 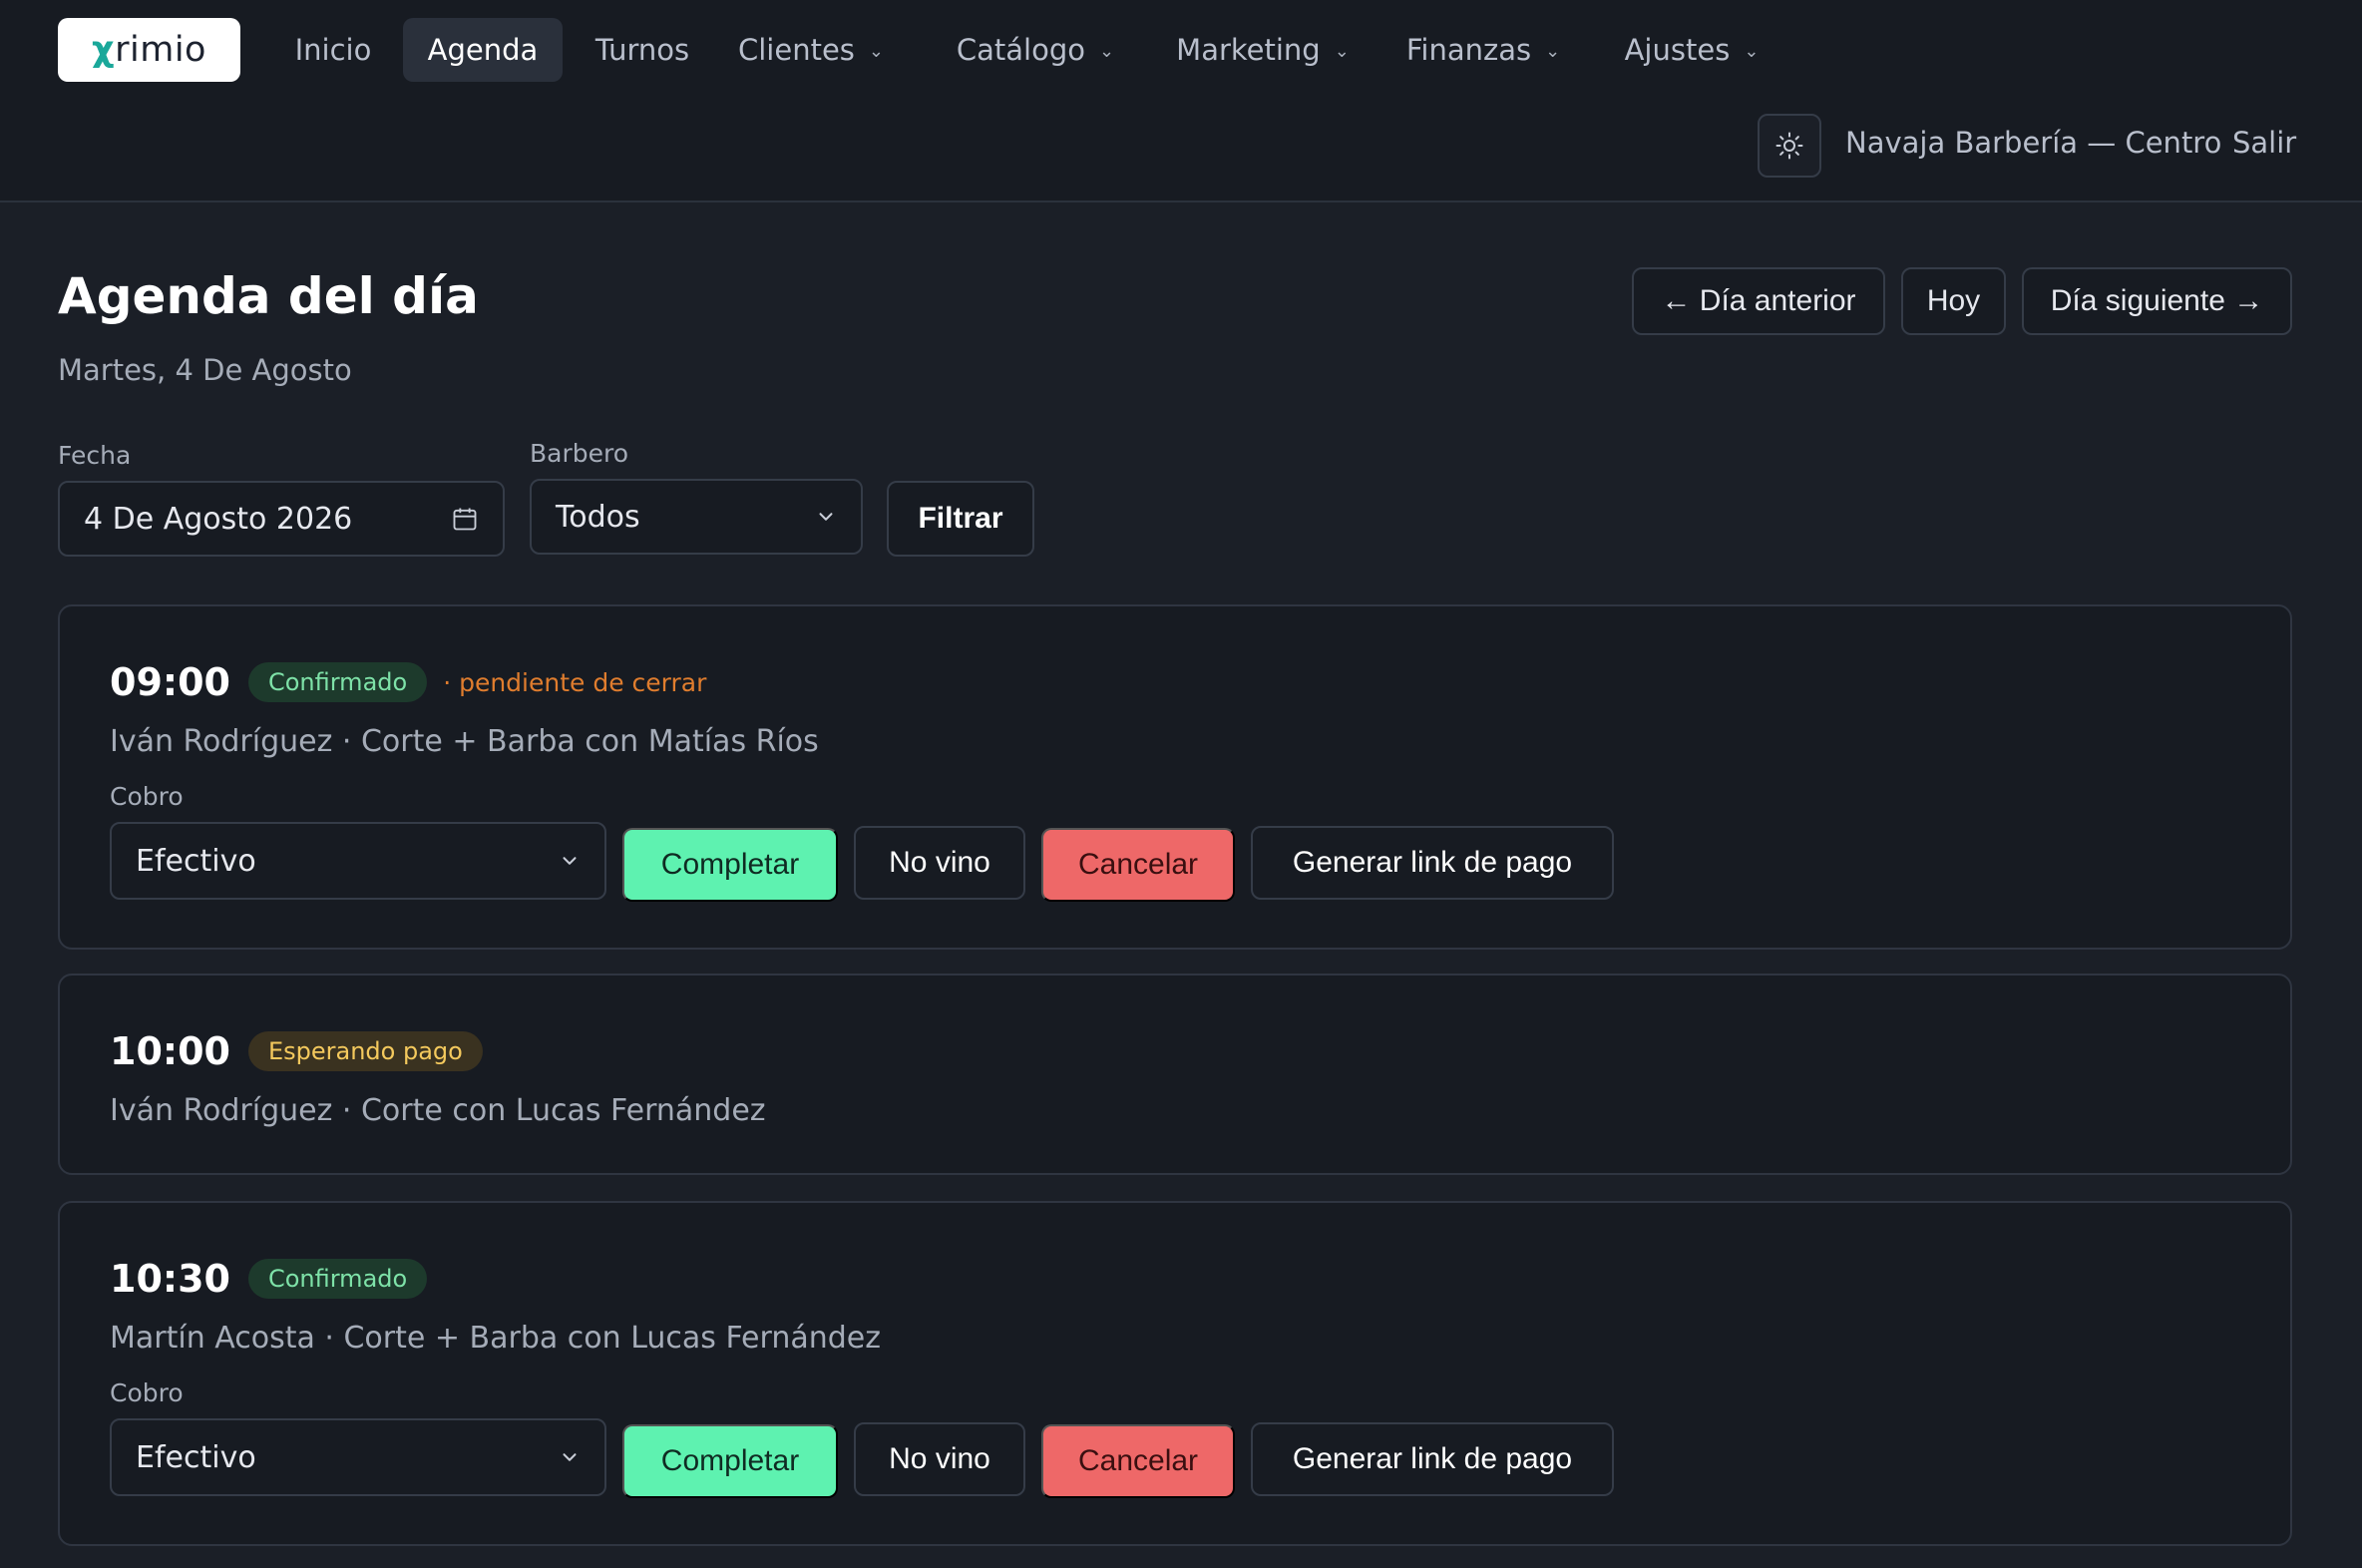 I want to click on appointment-time: 10:30, so click(x=170, y=1279).